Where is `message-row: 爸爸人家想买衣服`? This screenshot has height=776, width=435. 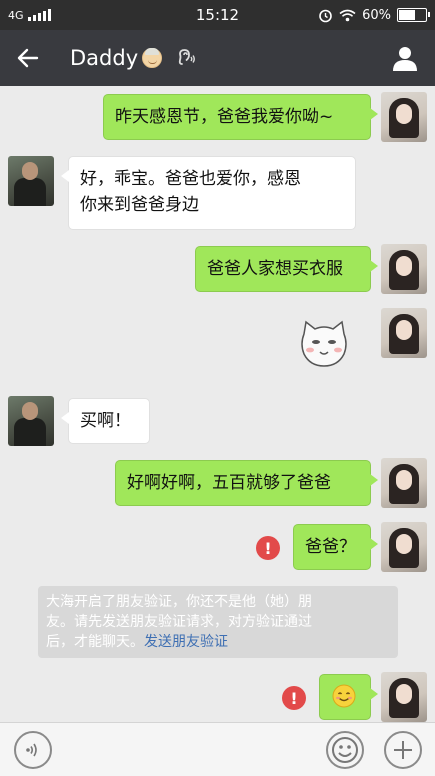 message-row: 爸爸人家想买衣服 is located at coordinates (217, 270).